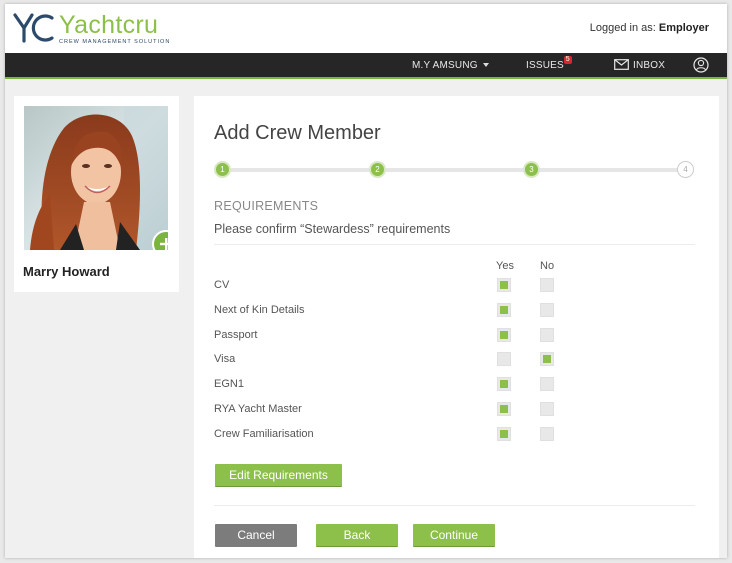 Image resolution: width=732 pixels, height=563 pixels. I want to click on section-label: REQUIREMENTS, so click(266, 206).